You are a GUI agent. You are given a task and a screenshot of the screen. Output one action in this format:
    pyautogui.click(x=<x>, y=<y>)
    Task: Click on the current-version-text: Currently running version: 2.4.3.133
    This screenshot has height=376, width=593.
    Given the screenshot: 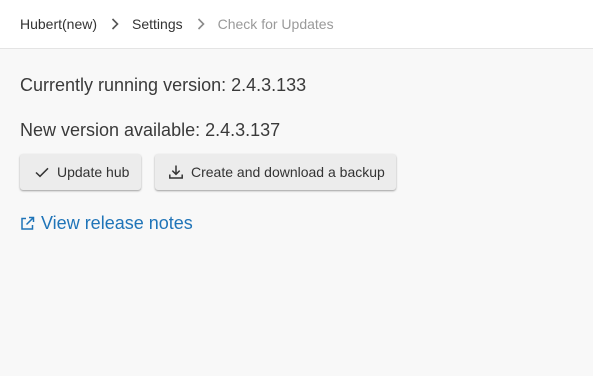 What is the action you would take?
    pyautogui.click(x=163, y=85)
    